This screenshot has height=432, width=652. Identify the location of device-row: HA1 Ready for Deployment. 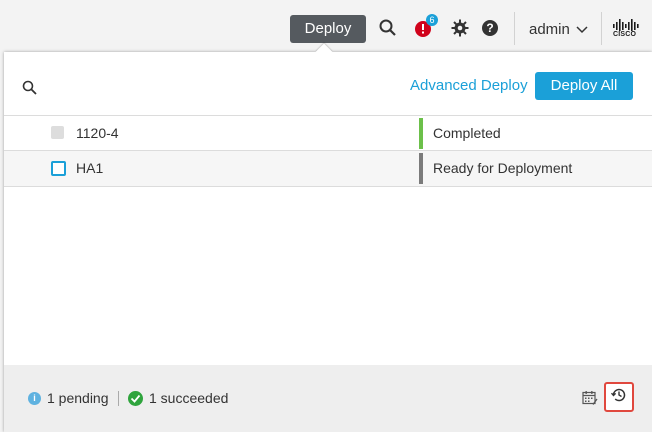
(328, 168).